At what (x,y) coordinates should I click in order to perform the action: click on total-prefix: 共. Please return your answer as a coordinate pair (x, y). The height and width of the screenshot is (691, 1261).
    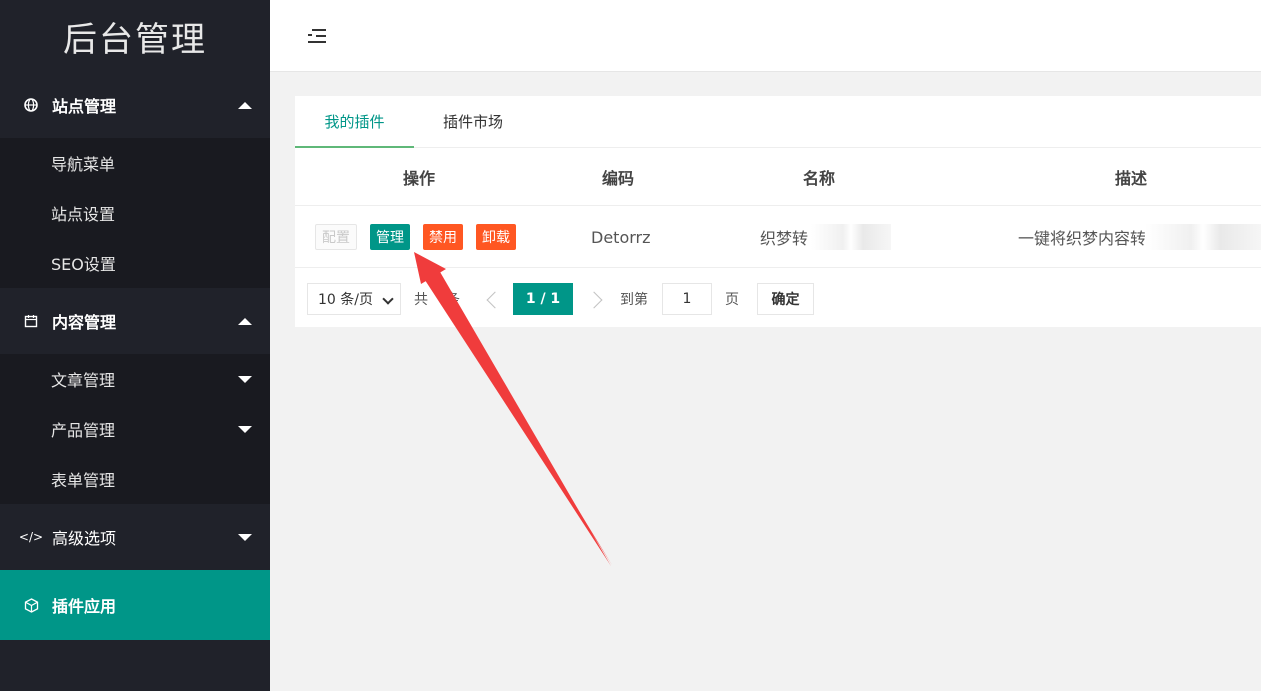
    Looking at the image, I should click on (421, 300).